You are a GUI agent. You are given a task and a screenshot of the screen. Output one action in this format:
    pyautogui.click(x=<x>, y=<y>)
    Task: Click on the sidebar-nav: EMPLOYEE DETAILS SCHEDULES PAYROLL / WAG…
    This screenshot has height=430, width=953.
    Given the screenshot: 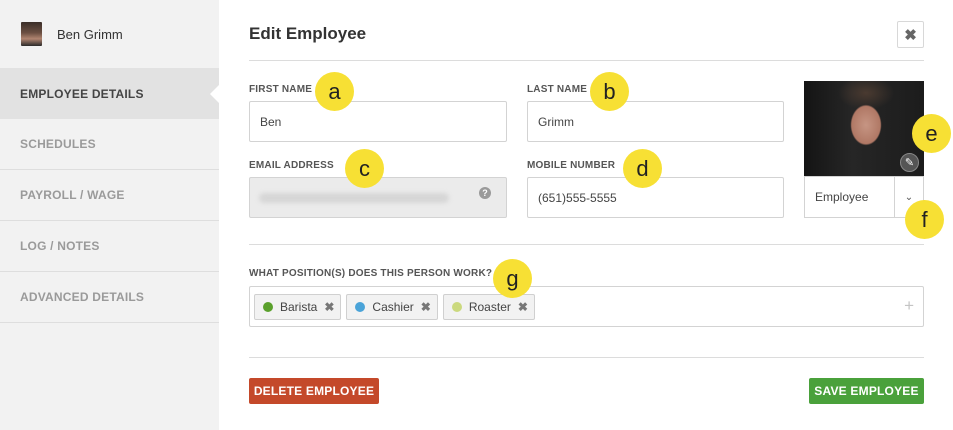 What is the action you would take?
    pyautogui.click(x=110, y=195)
    